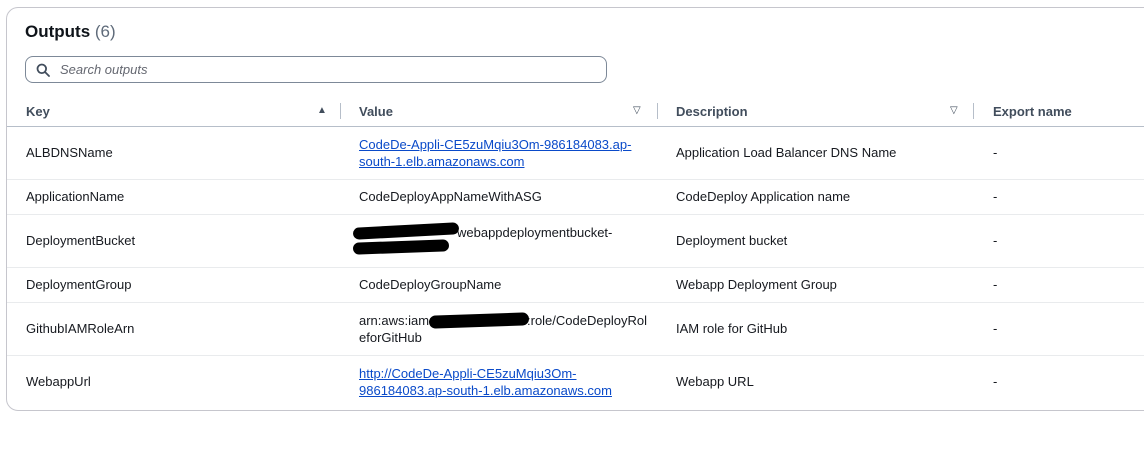 The width and height of the screenshot is (1144, 450). What do you see at coordinates (44, 70) in the screenshot?
I see `search-icon` at bounding box center [44, 70].